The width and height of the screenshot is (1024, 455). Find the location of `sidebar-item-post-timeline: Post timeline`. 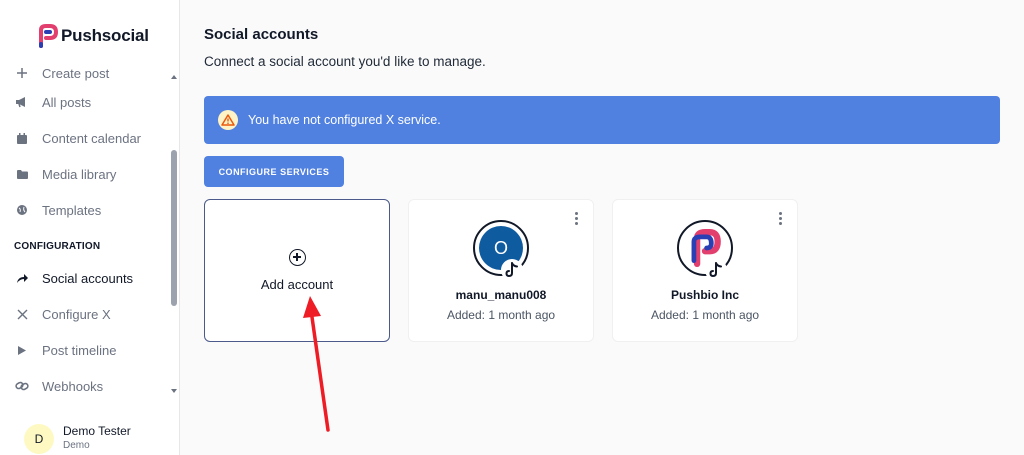

sidebar-item-post-timeline: Post timeline is located at coordinates (65, 350).